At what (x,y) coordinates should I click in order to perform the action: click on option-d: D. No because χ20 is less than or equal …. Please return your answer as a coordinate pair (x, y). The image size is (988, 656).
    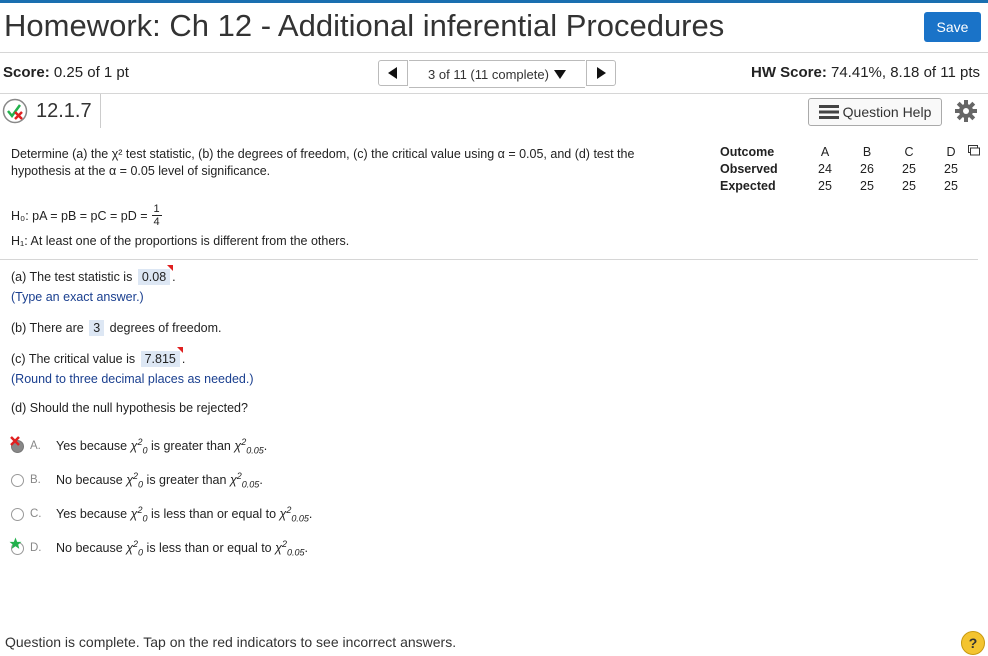
    Looking at the image, I should click on (158, 547).